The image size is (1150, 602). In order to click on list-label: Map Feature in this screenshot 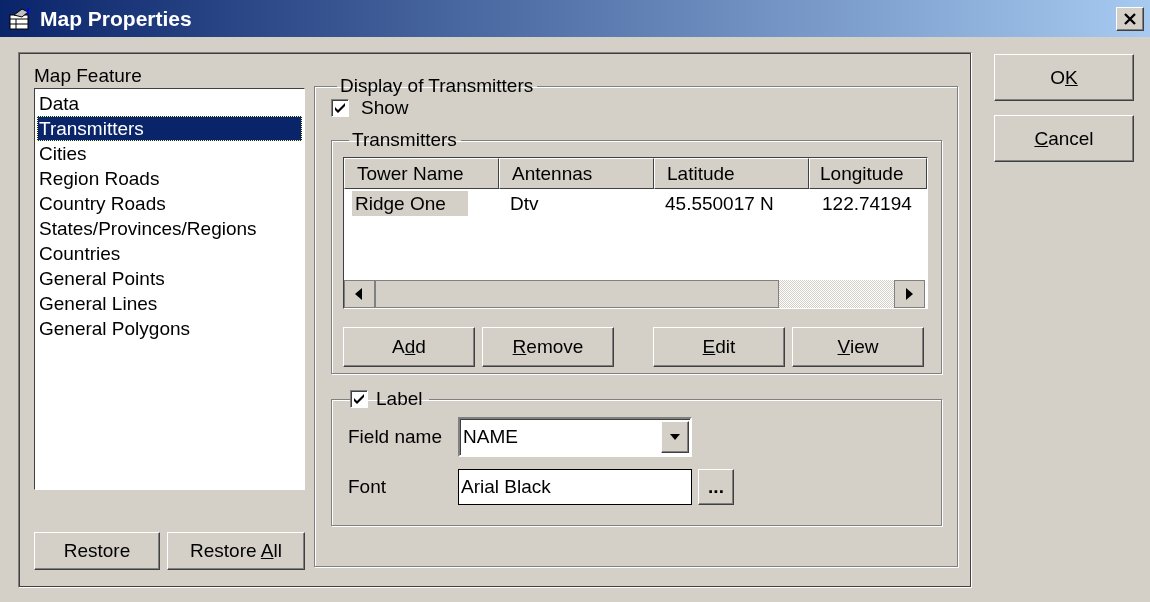, I will do `click(88, 76)`.